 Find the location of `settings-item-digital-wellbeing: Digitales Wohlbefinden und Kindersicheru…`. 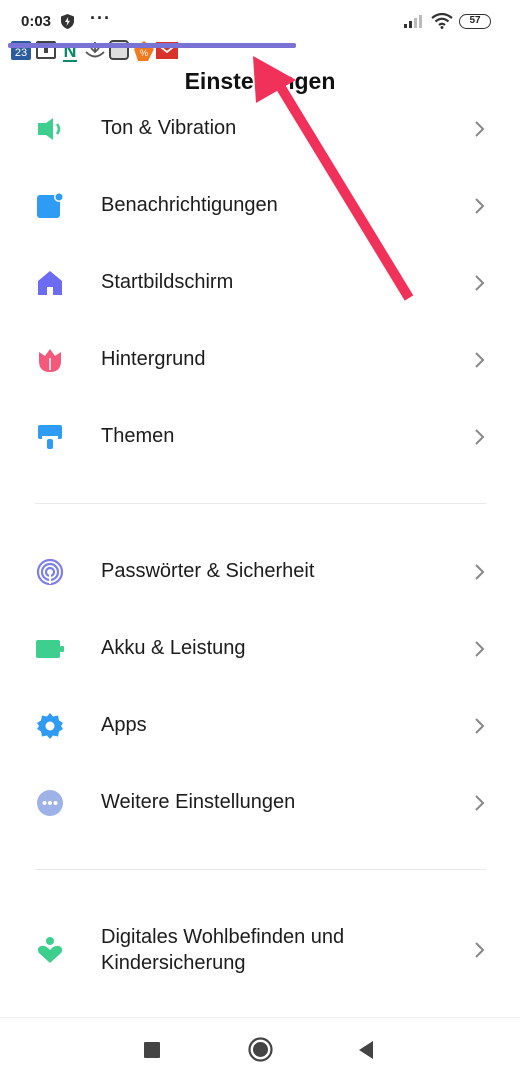

settings-item-digital-wellbeing: Digitales Wohlbefinden und Kindersicheru… is located at coordinates (260, 950).